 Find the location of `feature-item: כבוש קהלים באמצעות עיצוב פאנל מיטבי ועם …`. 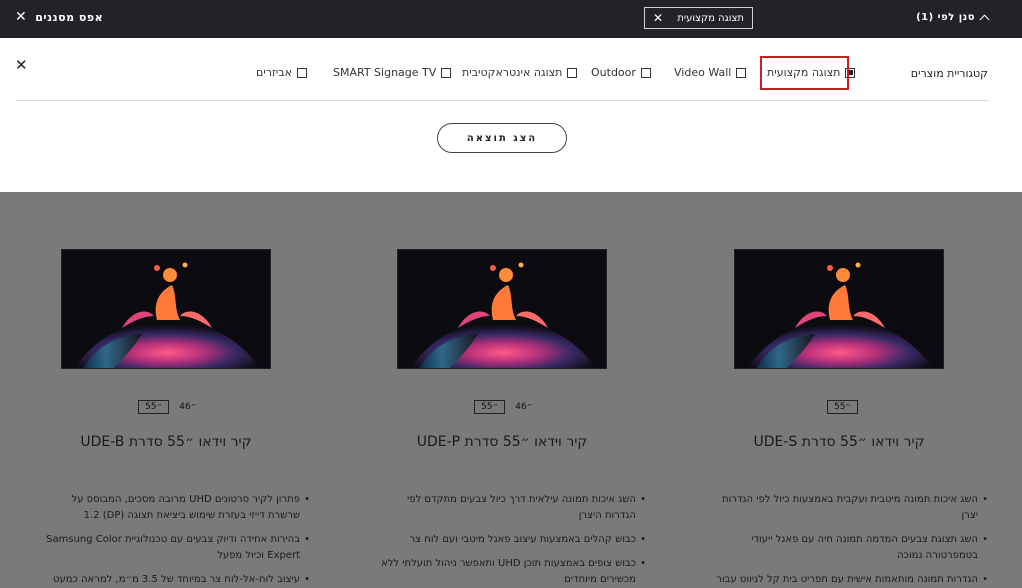

feature-item: כבוש קהלים באמצעות עיצוב פאנל מיטבי ועם … is located at coordinates (511, 540).